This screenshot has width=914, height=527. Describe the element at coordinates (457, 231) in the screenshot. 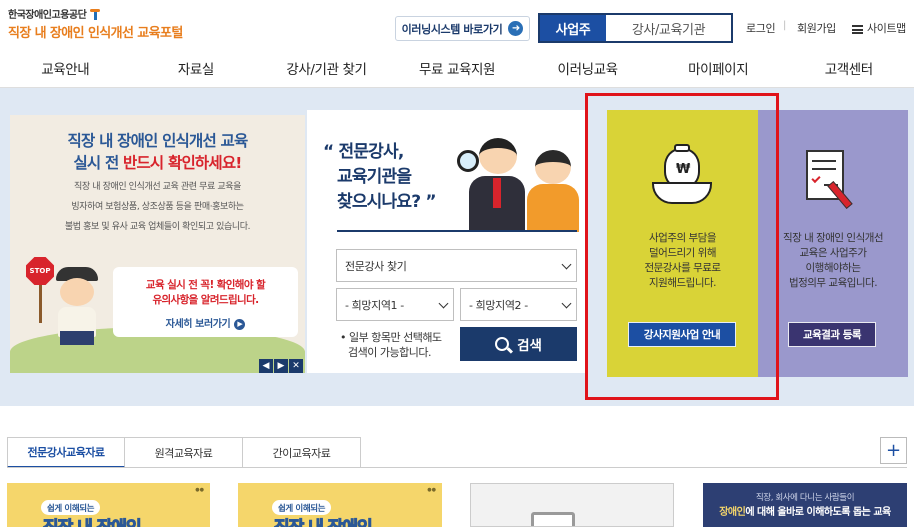

I see `divider-line` at that location.